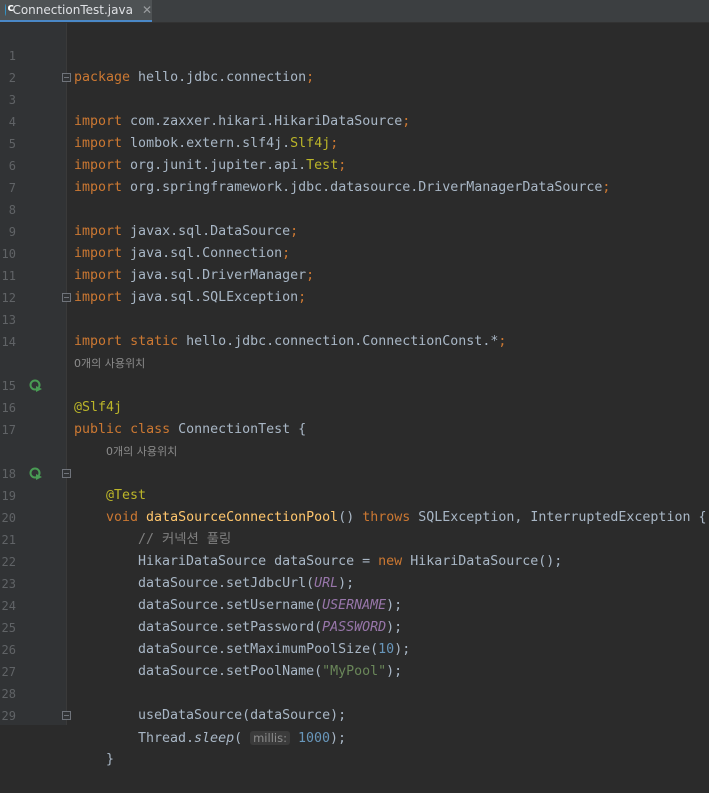 The image size is (709, 793). I want to click on code-line: 12, so click(354, 285).